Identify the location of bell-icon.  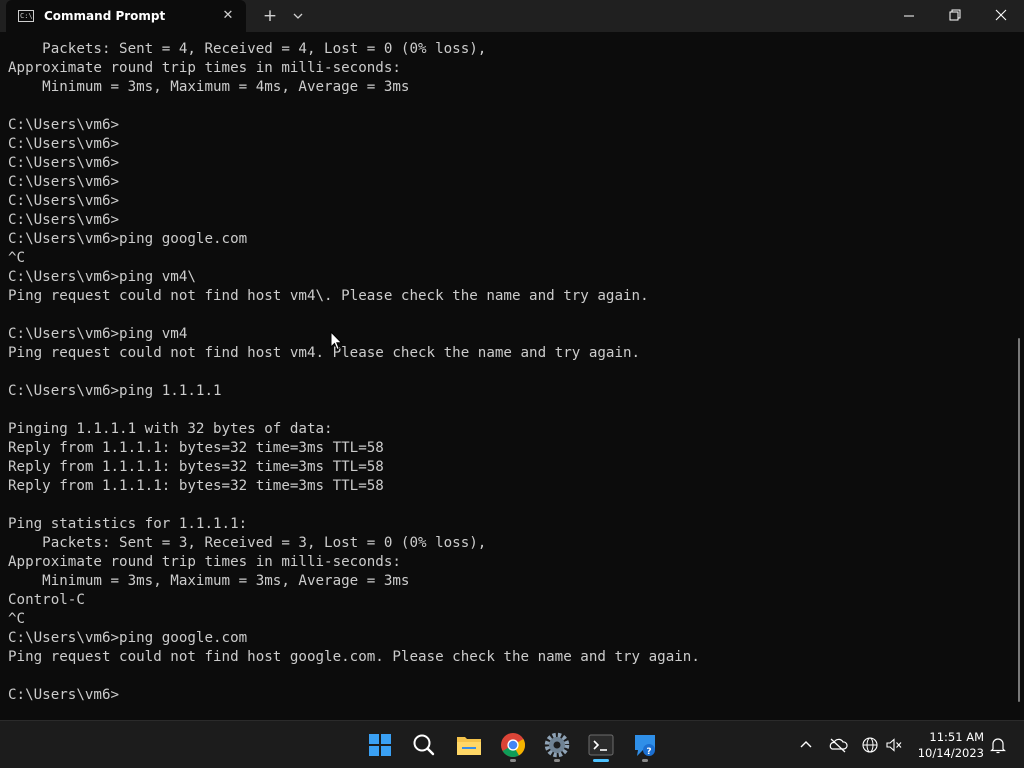
(998, 746).